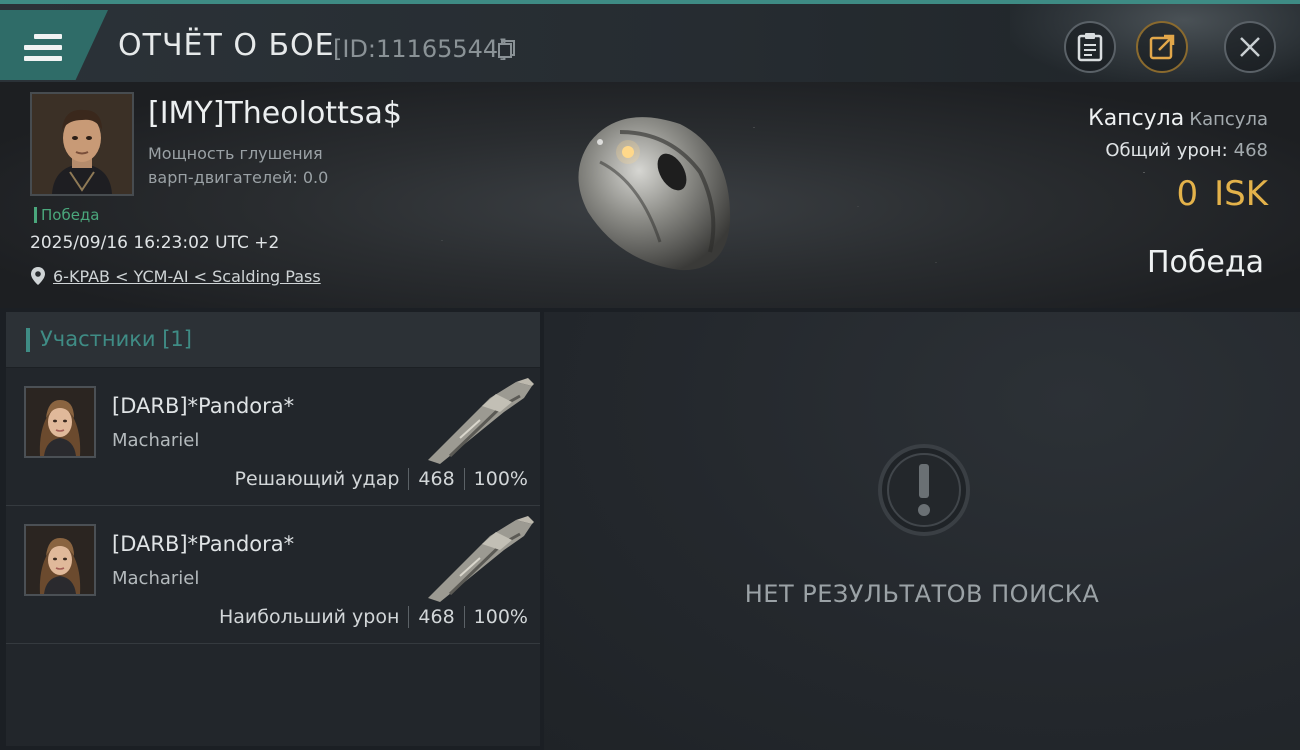  What do you see at coordinates (654, 194) in the screenshot?
I see `capsule-ship-image` at bounding box center [654, 194].